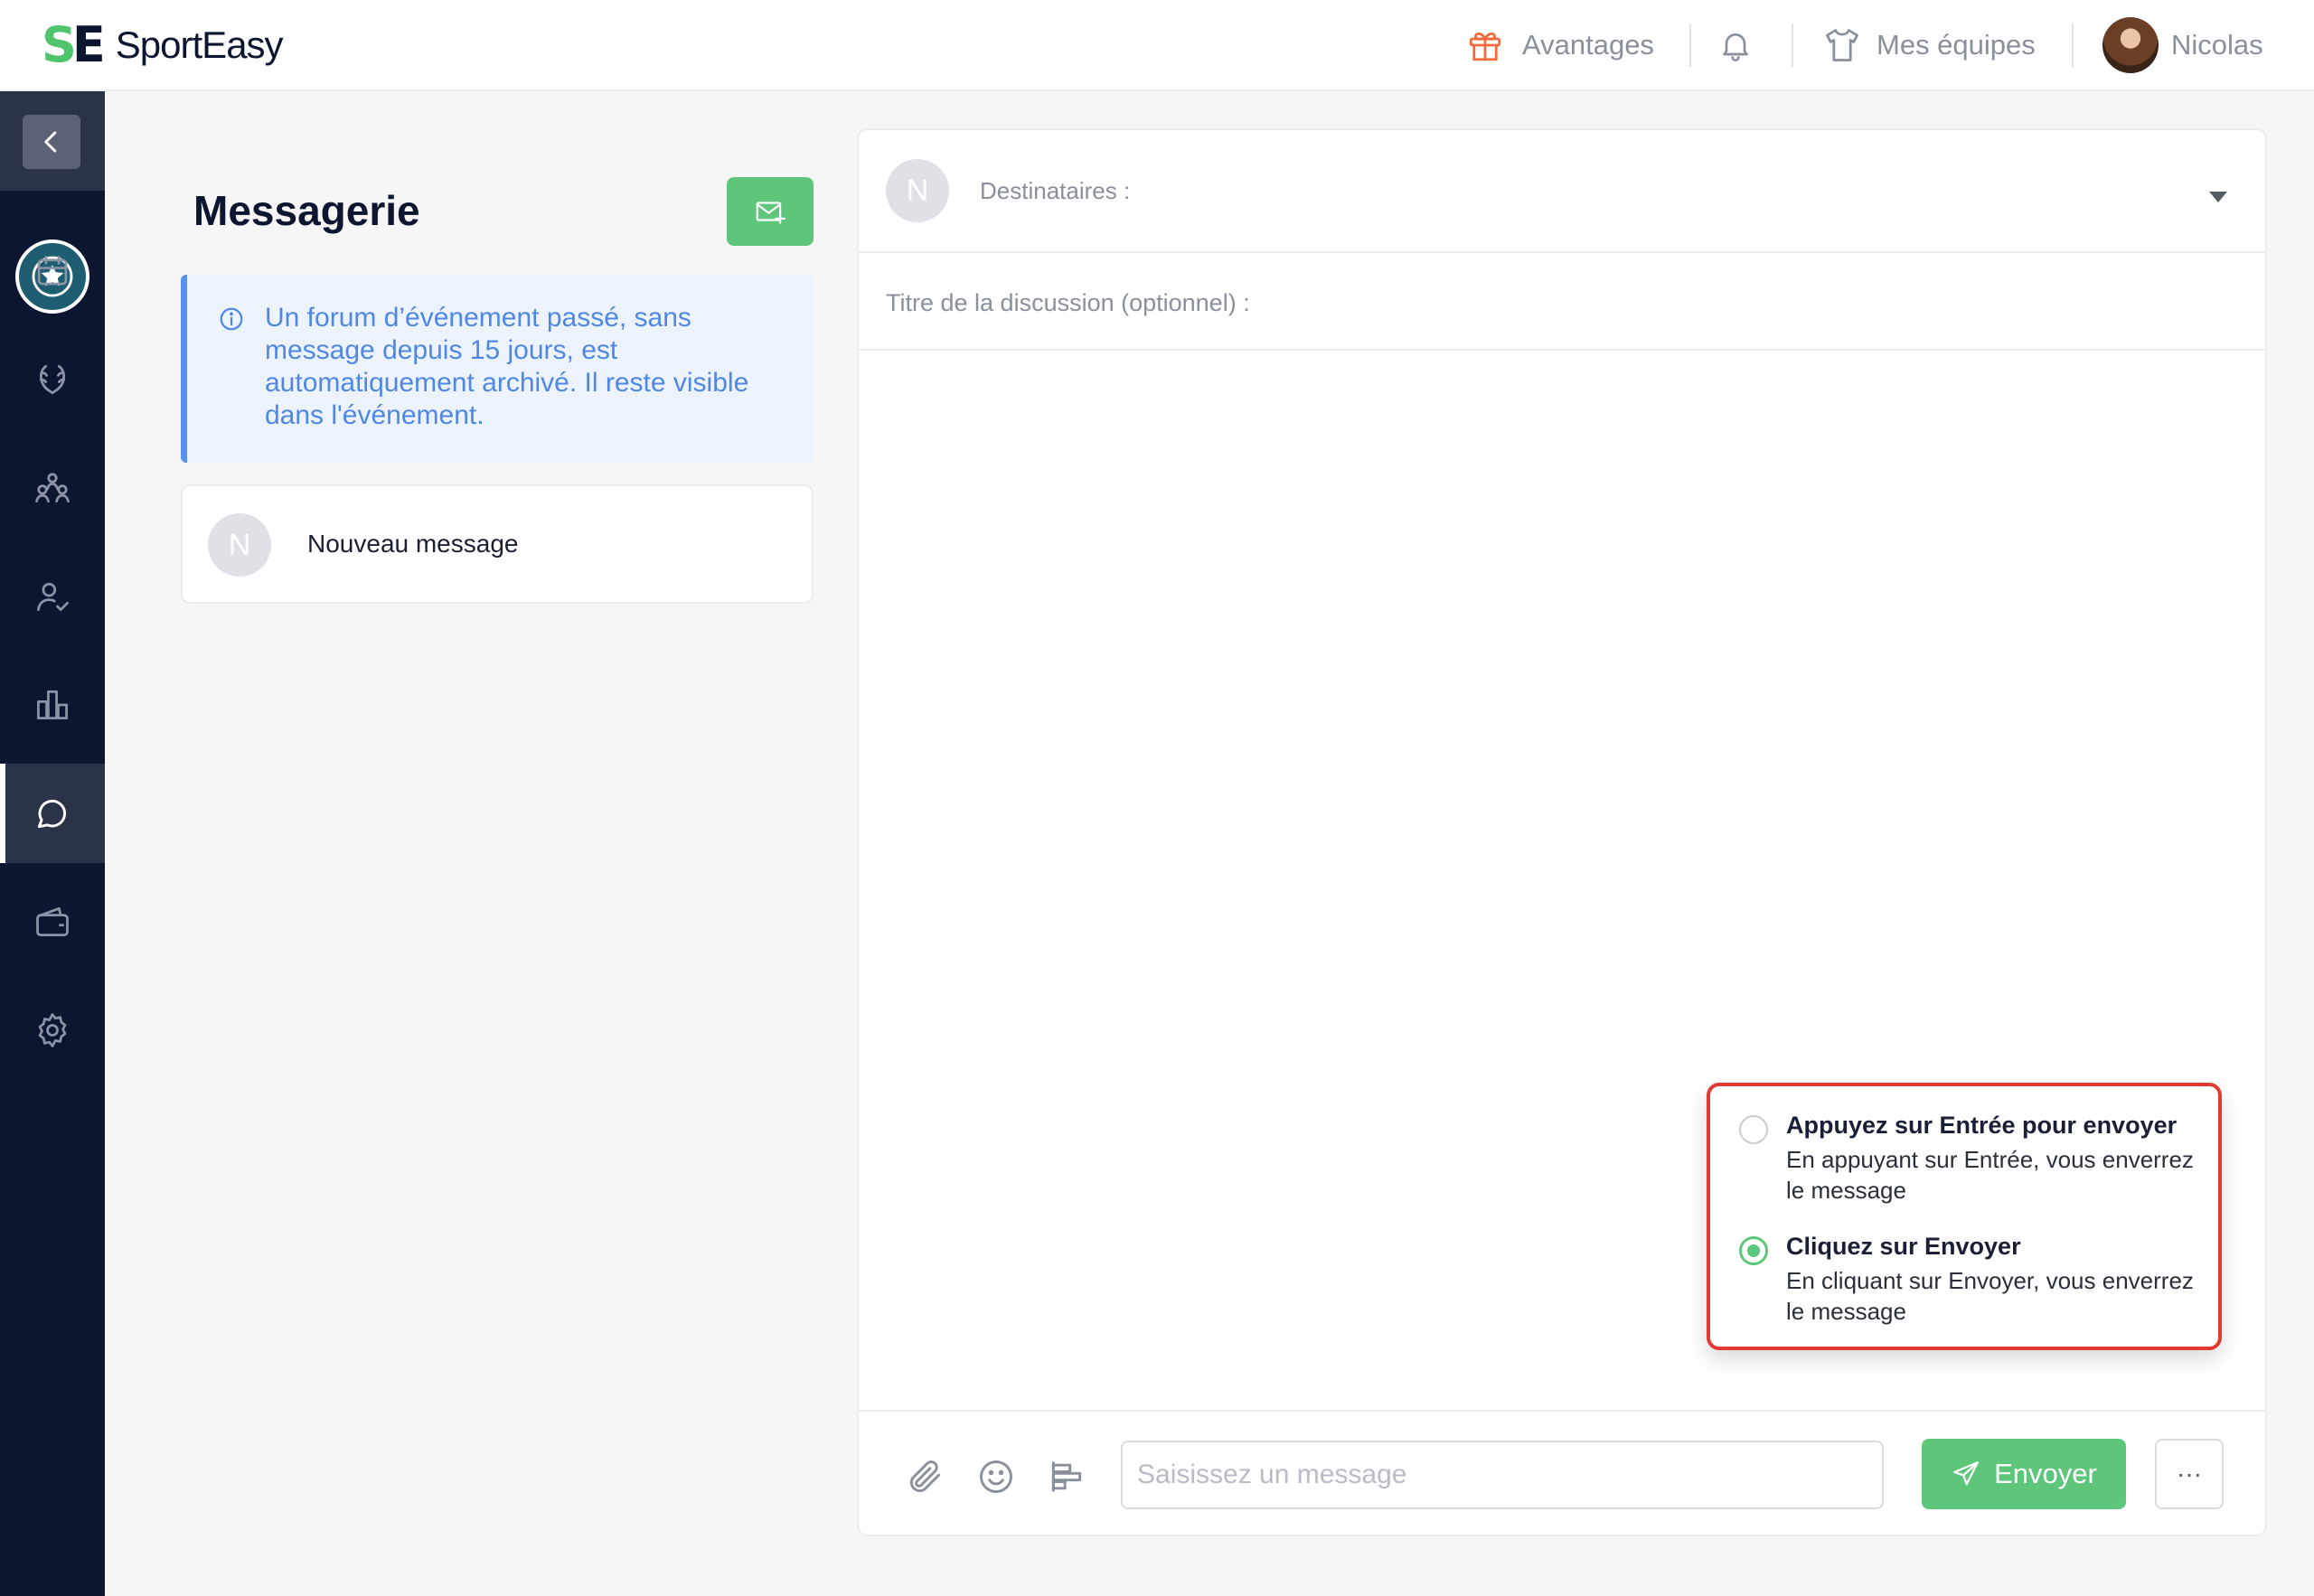 The image size is (2314, 1596). I want to click on send-button: Envoyer, so click(2024, 1474).